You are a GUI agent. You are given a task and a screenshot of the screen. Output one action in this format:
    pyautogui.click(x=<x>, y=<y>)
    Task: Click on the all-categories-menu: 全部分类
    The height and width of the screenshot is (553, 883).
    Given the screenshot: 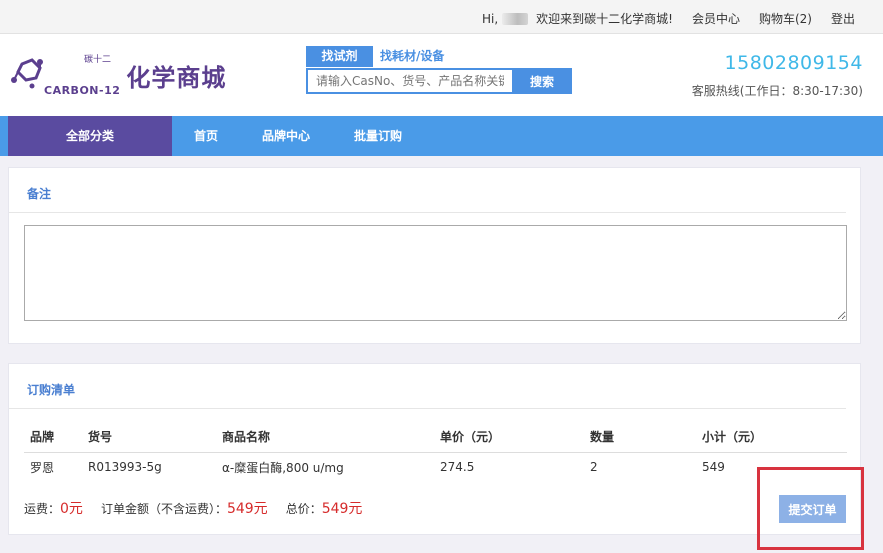 What is the action you would take?
    pyautogui.click(x=90, y=136)
    